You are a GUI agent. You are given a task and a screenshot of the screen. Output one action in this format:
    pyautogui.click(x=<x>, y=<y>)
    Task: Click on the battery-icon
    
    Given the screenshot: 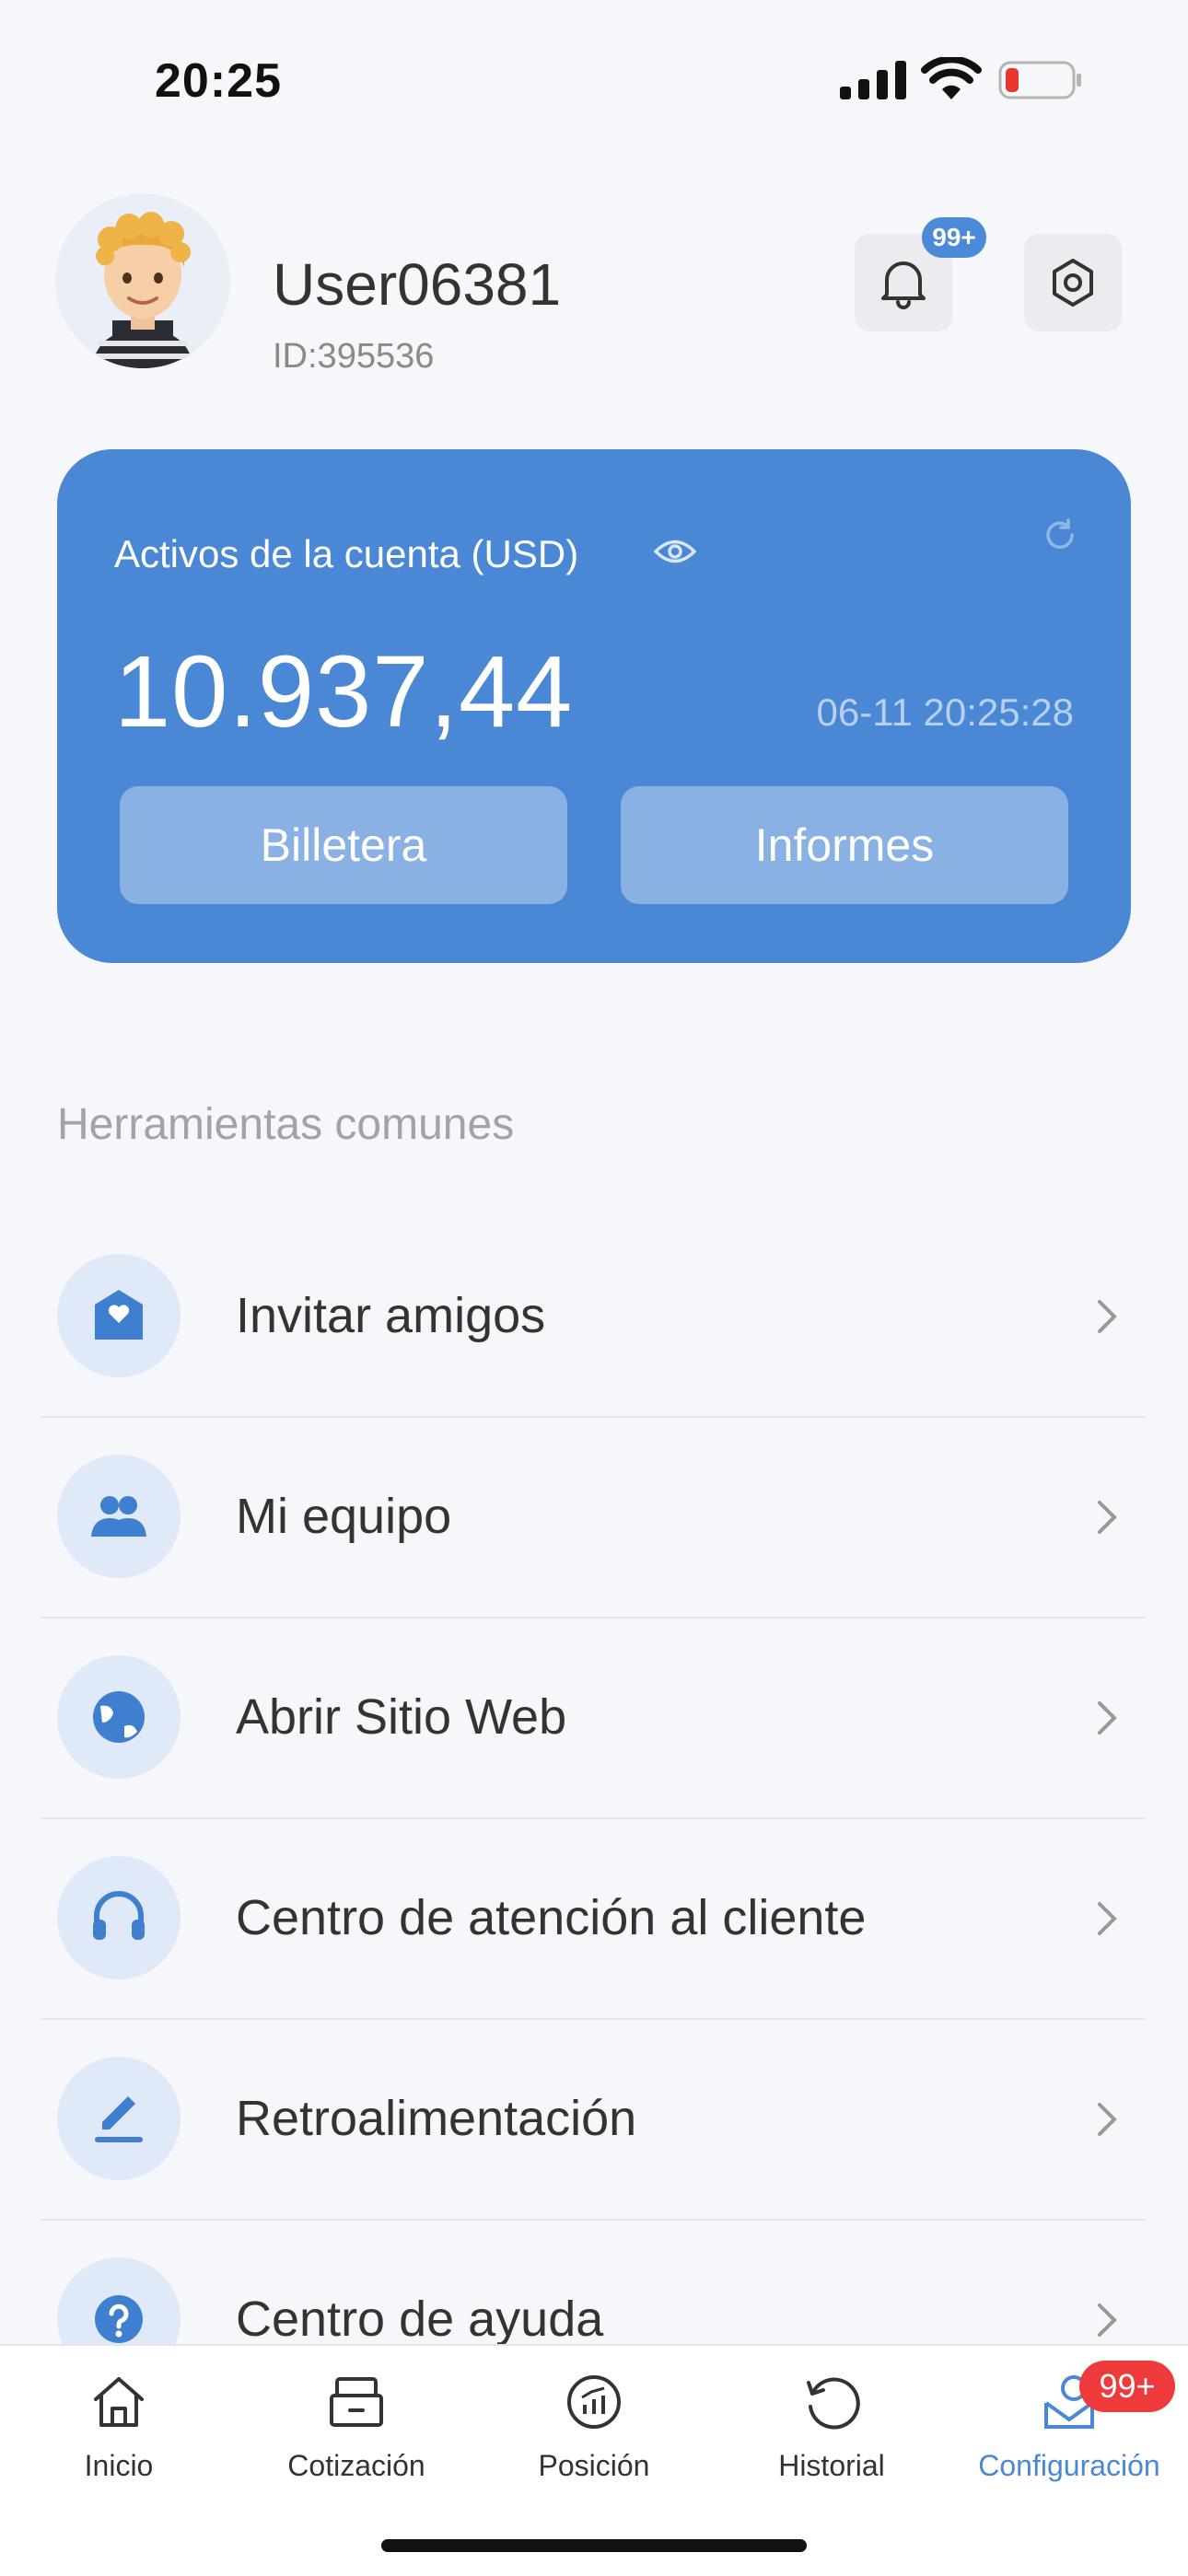 What is the action you would take?
    pyautogui.click(x=1039, y=80)
    